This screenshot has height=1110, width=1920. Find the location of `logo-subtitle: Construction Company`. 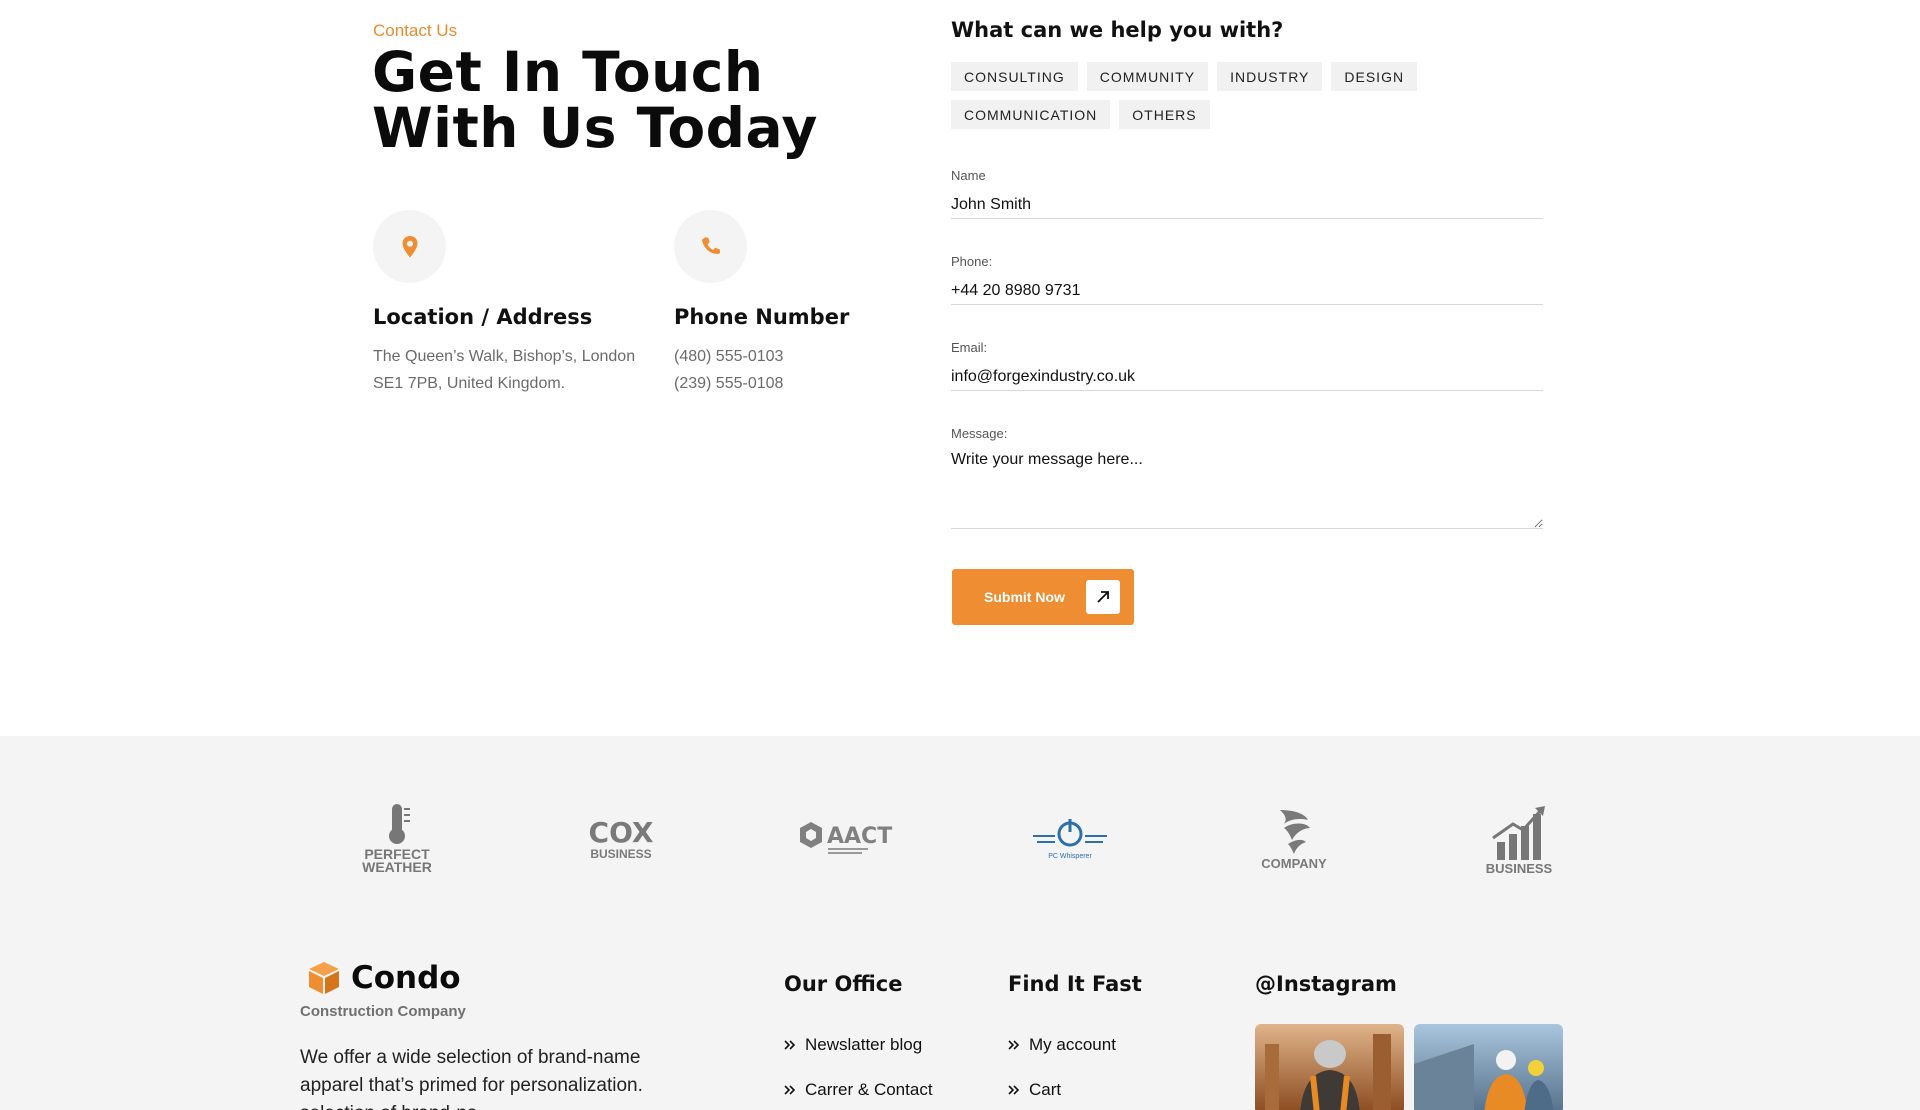

logo-subtitle: Construction Company is located at coordinates (383, 1011).